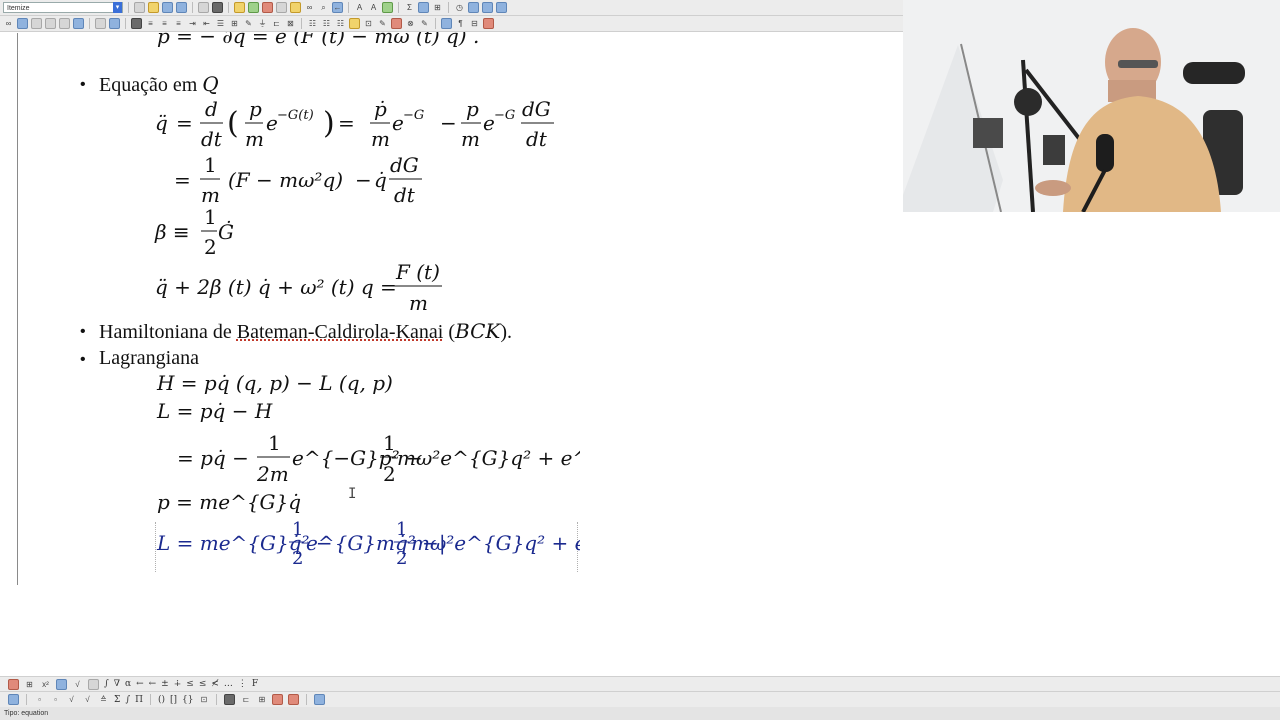  I want to click on math-superscript2-icon: ▫, so click(55, 699).